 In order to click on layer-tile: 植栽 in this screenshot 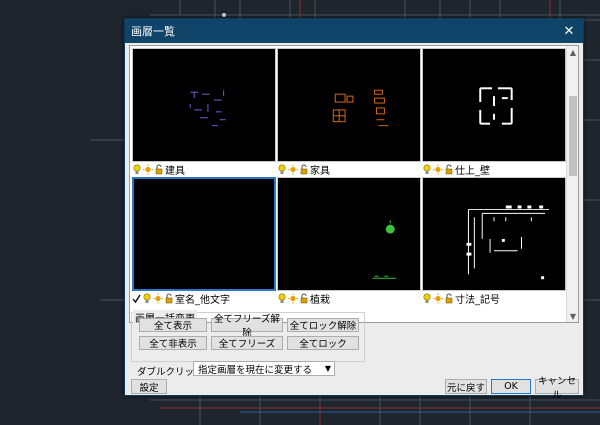, I will do `click(349, 241)`.